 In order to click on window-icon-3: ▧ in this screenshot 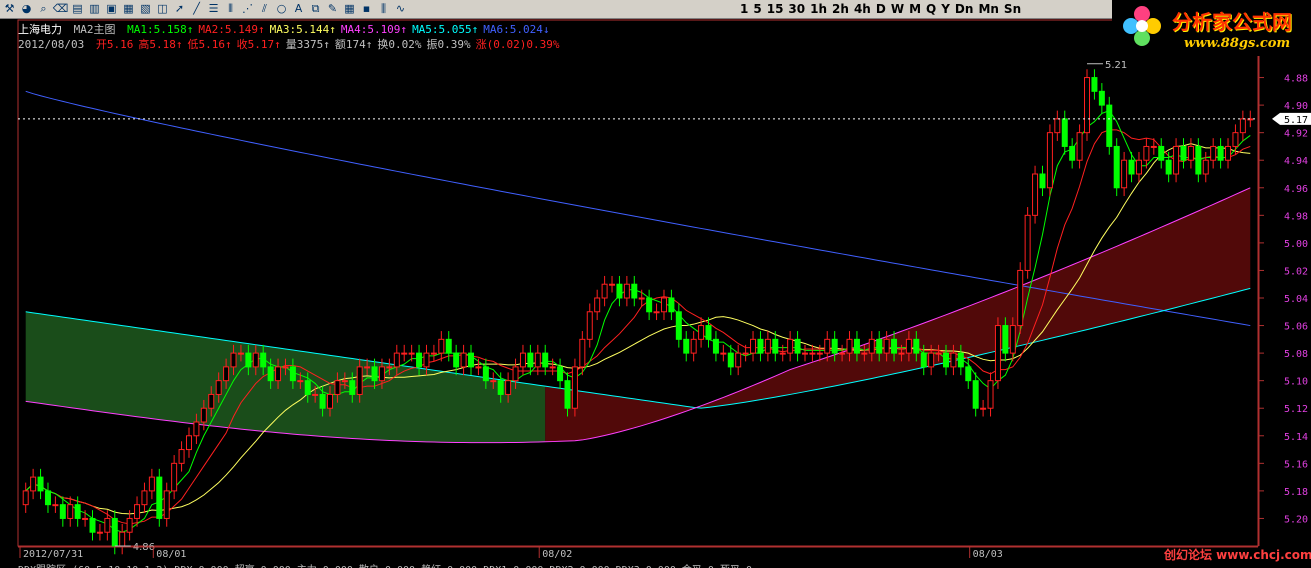, I will do `click(145, 8)`.